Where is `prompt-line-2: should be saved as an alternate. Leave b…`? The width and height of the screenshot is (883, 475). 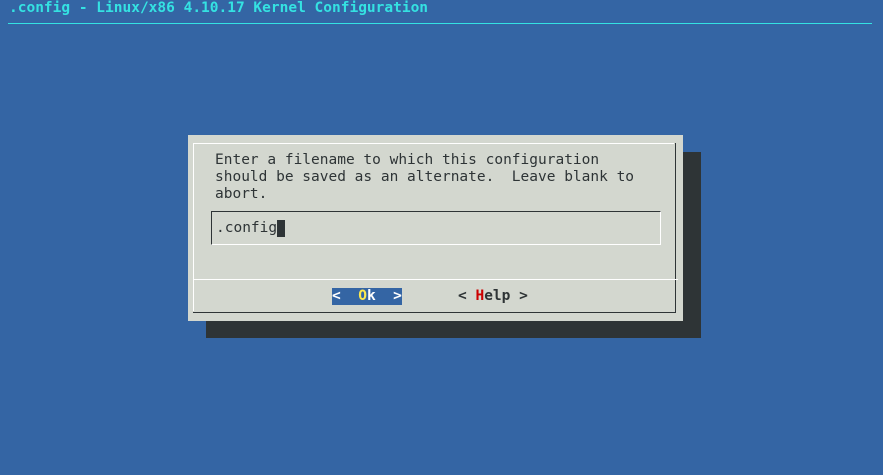
prompt-line-2: should be saved as an alternate. Leave b… is located at coordinates (425, 177).